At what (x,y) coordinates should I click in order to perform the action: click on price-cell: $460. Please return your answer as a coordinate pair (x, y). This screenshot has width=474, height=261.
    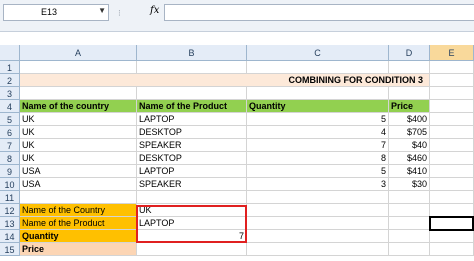
    Looking at the image, I should click on (409, 158).